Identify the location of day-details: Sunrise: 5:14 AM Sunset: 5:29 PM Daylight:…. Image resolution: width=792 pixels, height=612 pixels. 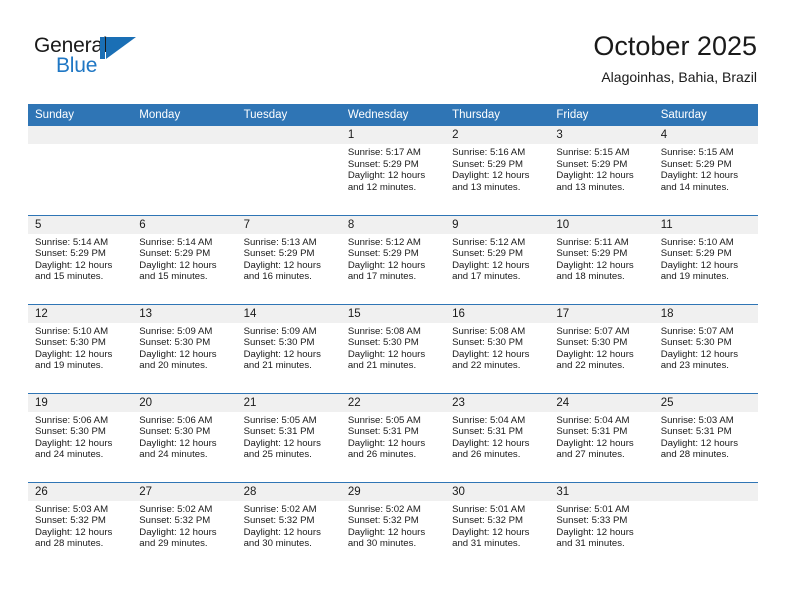
(80, 258).